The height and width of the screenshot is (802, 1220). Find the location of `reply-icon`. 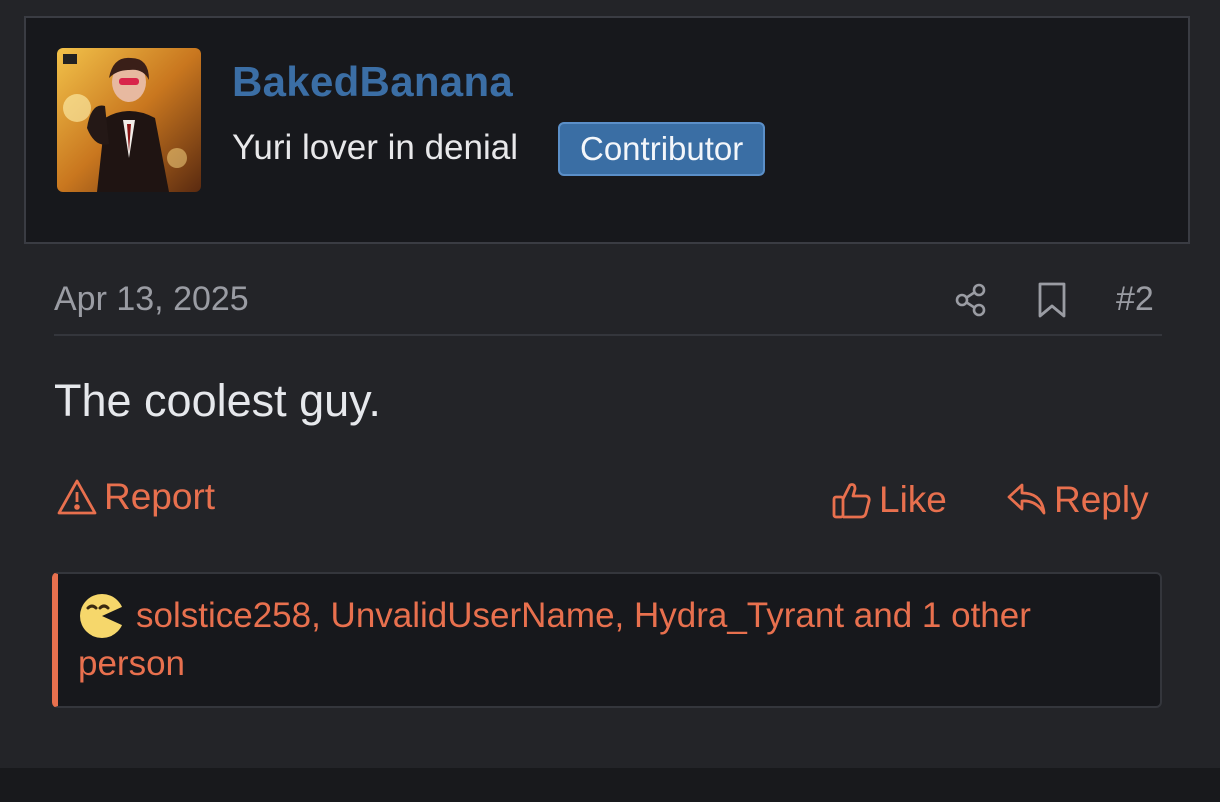

reply-icon is located at coordinates (1026, 499).